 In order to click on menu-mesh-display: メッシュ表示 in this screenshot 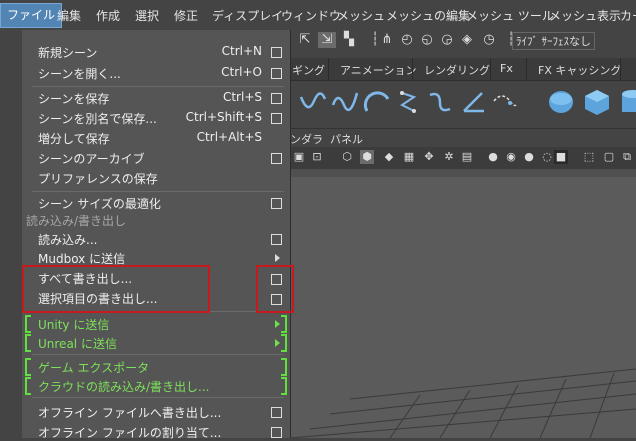, I will do `click(585, 15)`.